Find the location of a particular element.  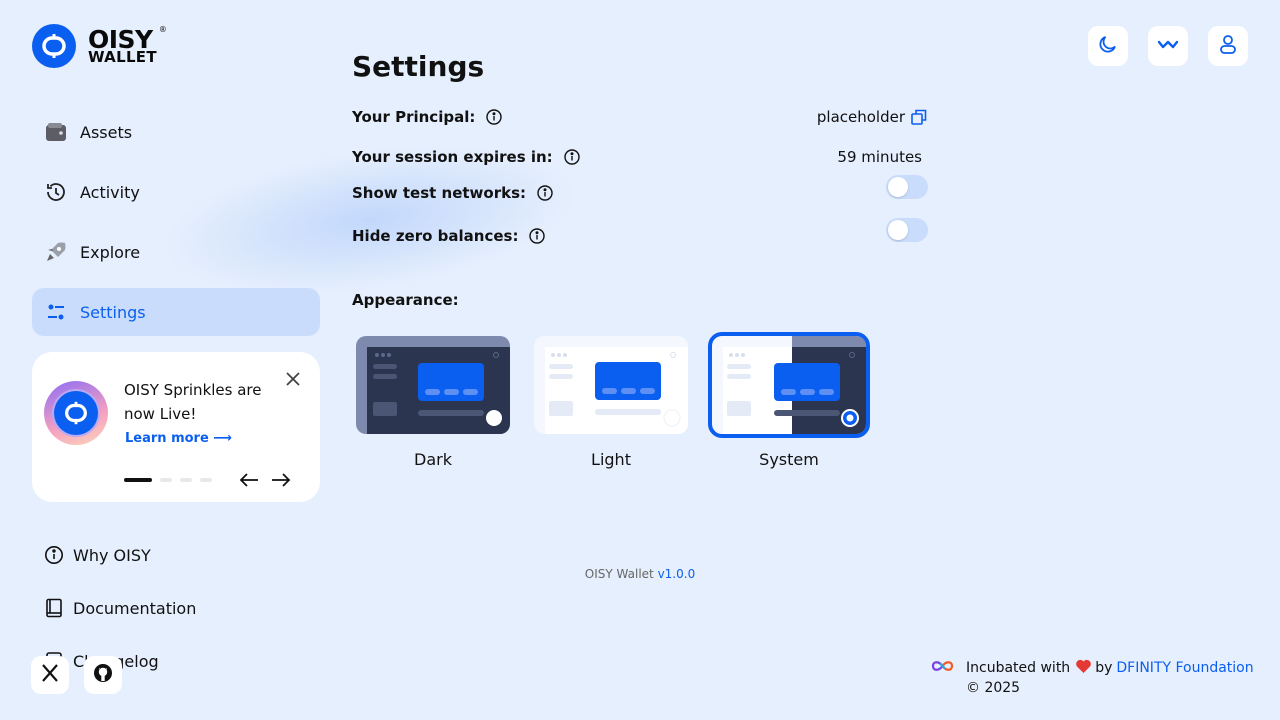

moon-icon is located at coordinates (1108, 46).